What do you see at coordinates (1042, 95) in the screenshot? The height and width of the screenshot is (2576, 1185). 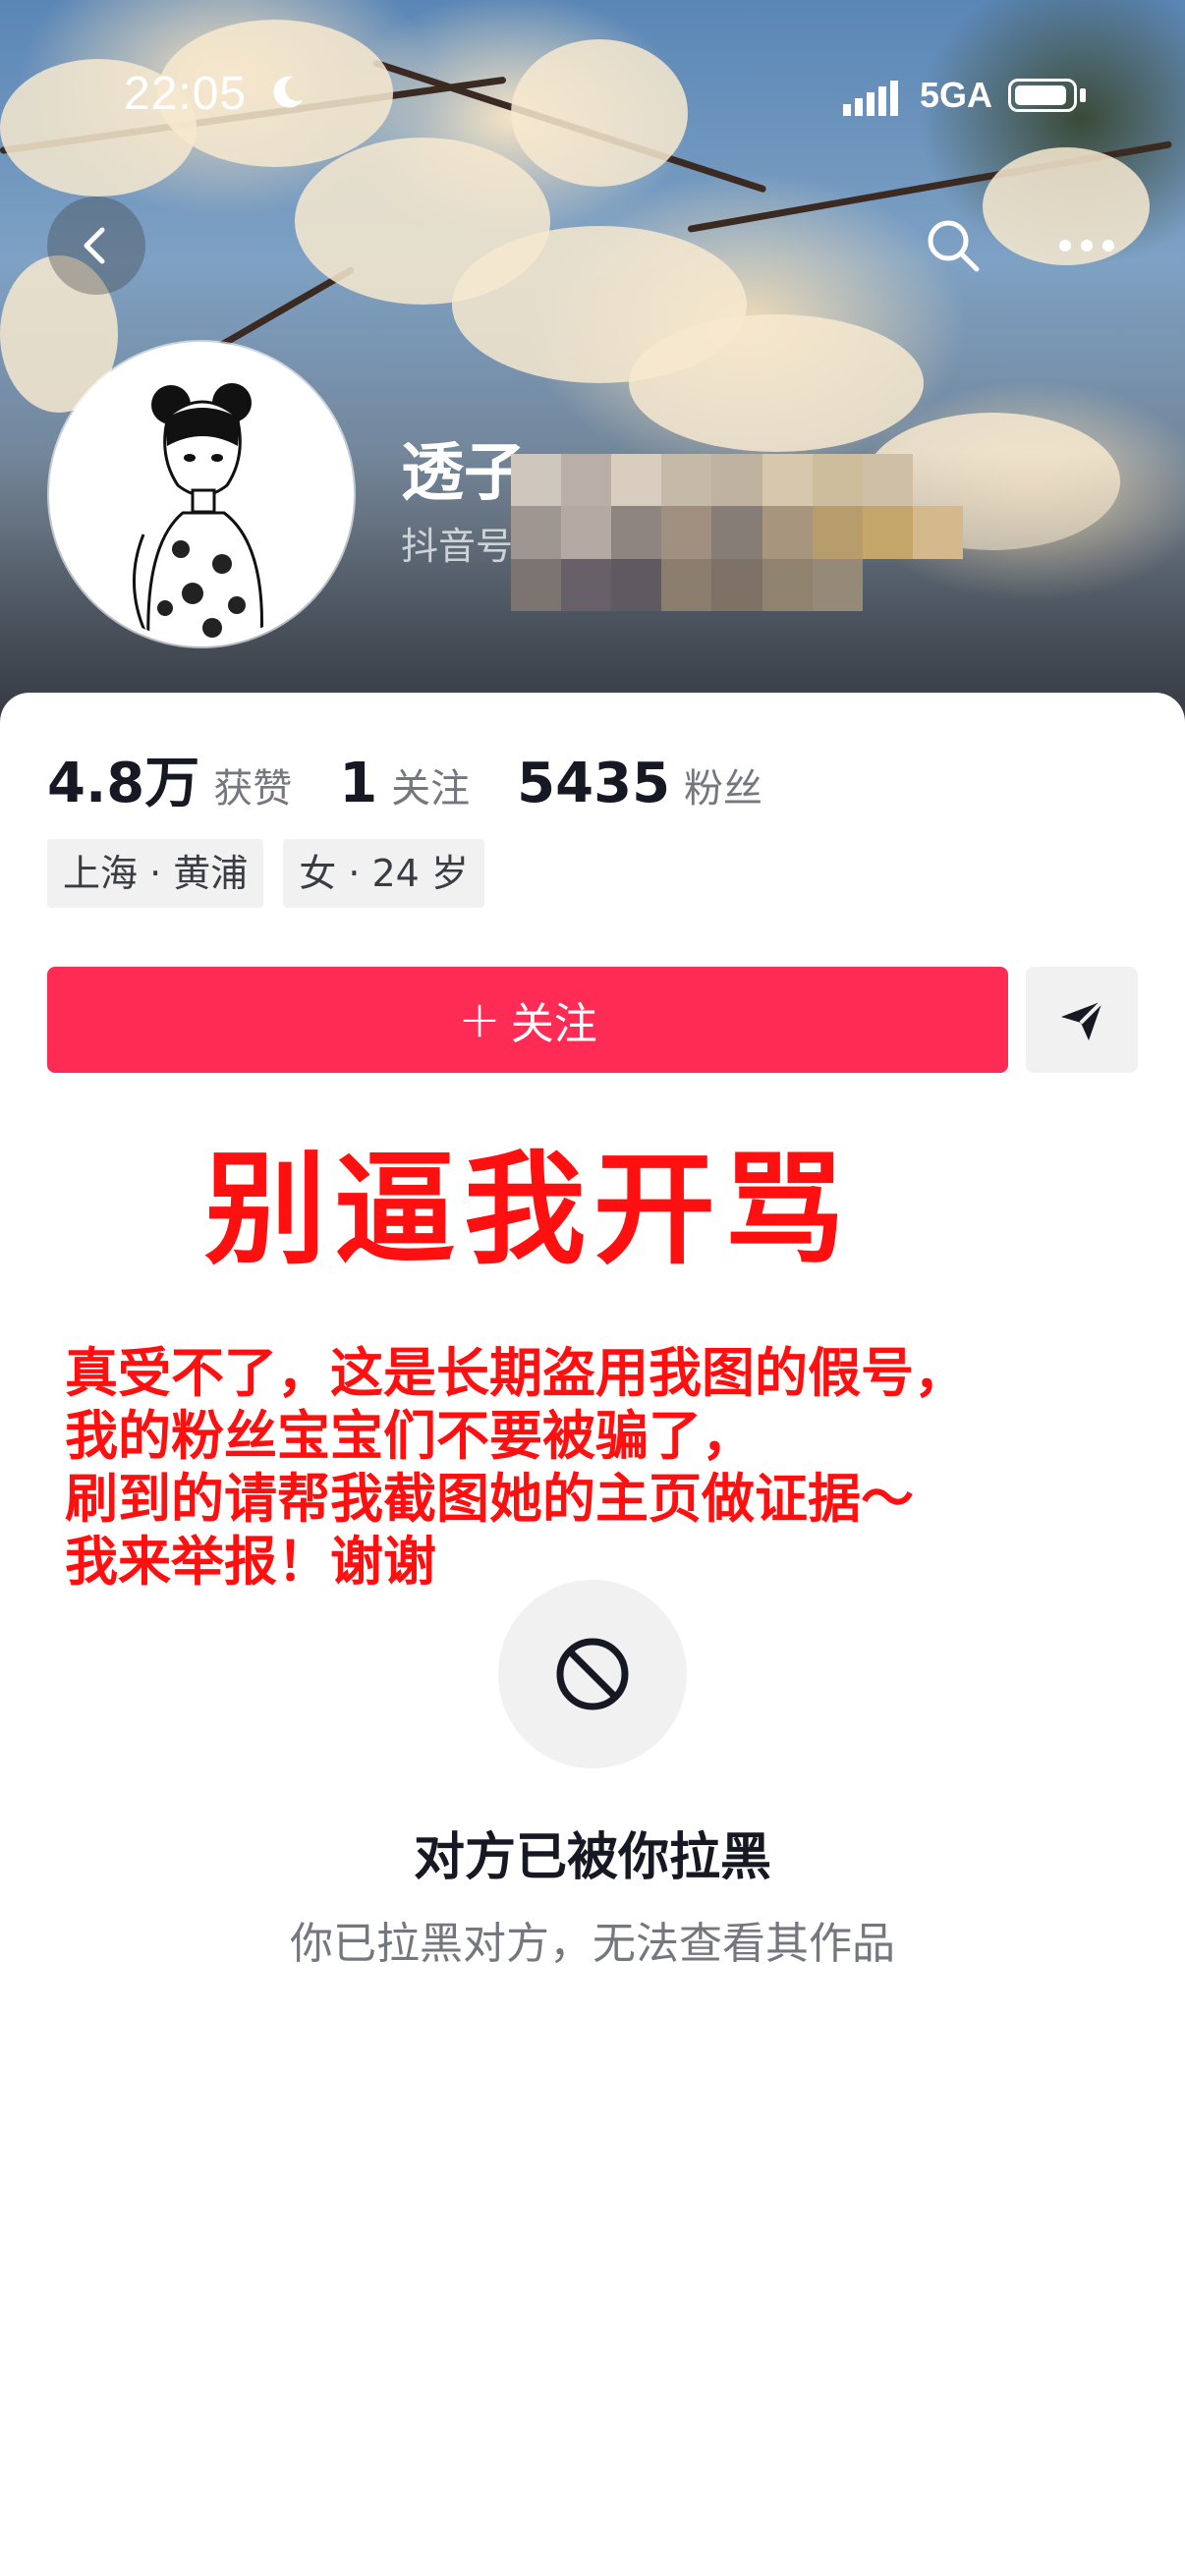 I see `battery-icon` at bounding box center [1042, 95].